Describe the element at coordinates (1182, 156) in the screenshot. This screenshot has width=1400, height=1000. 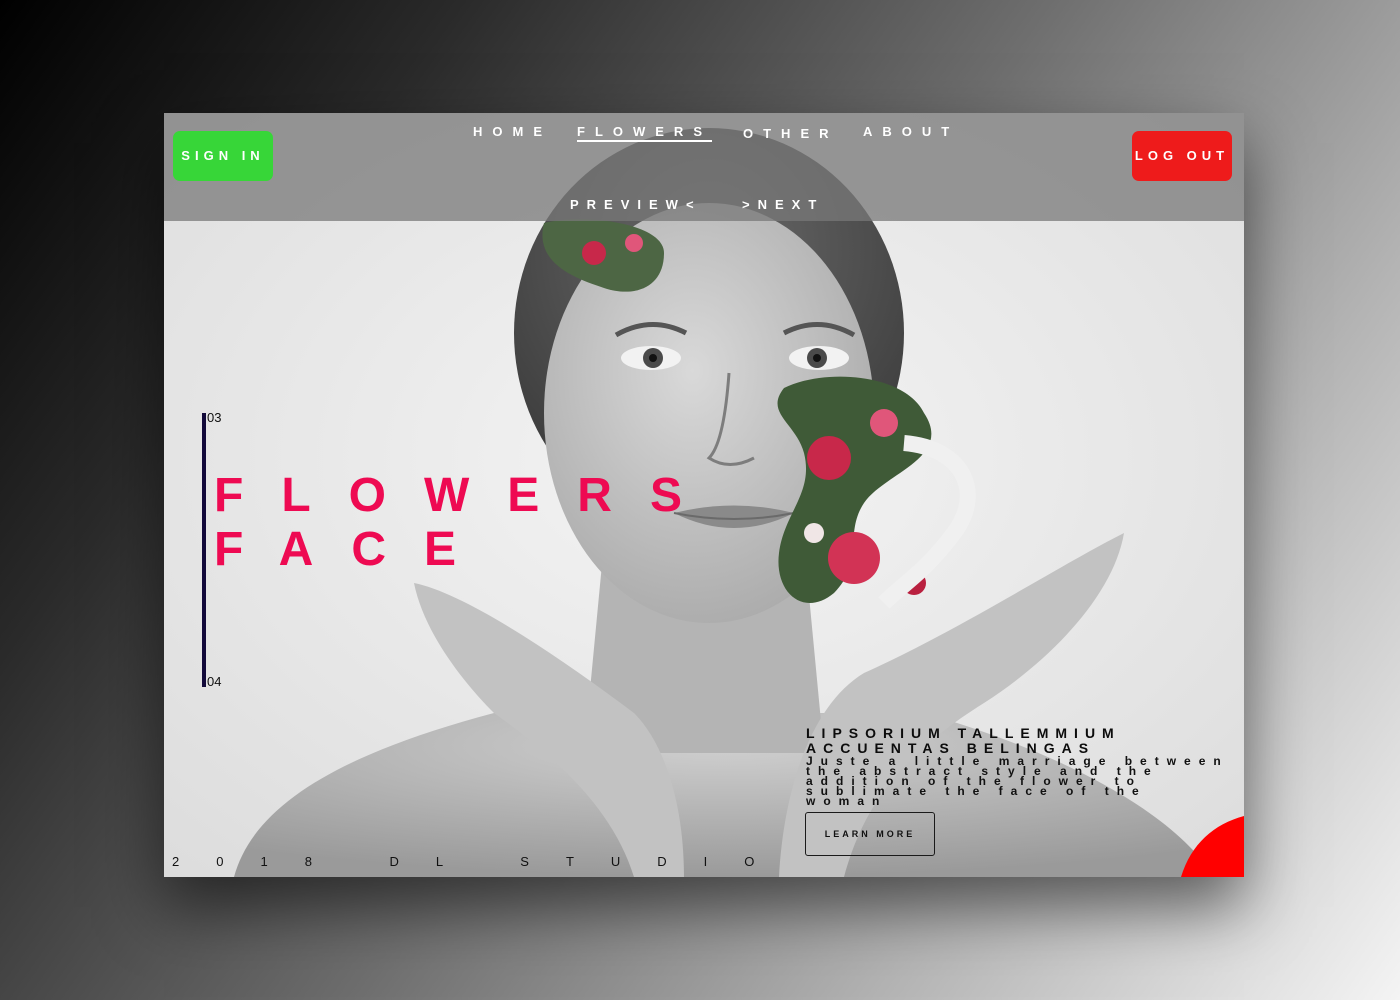
I see `log-out-button: LOG OUT` at that location.